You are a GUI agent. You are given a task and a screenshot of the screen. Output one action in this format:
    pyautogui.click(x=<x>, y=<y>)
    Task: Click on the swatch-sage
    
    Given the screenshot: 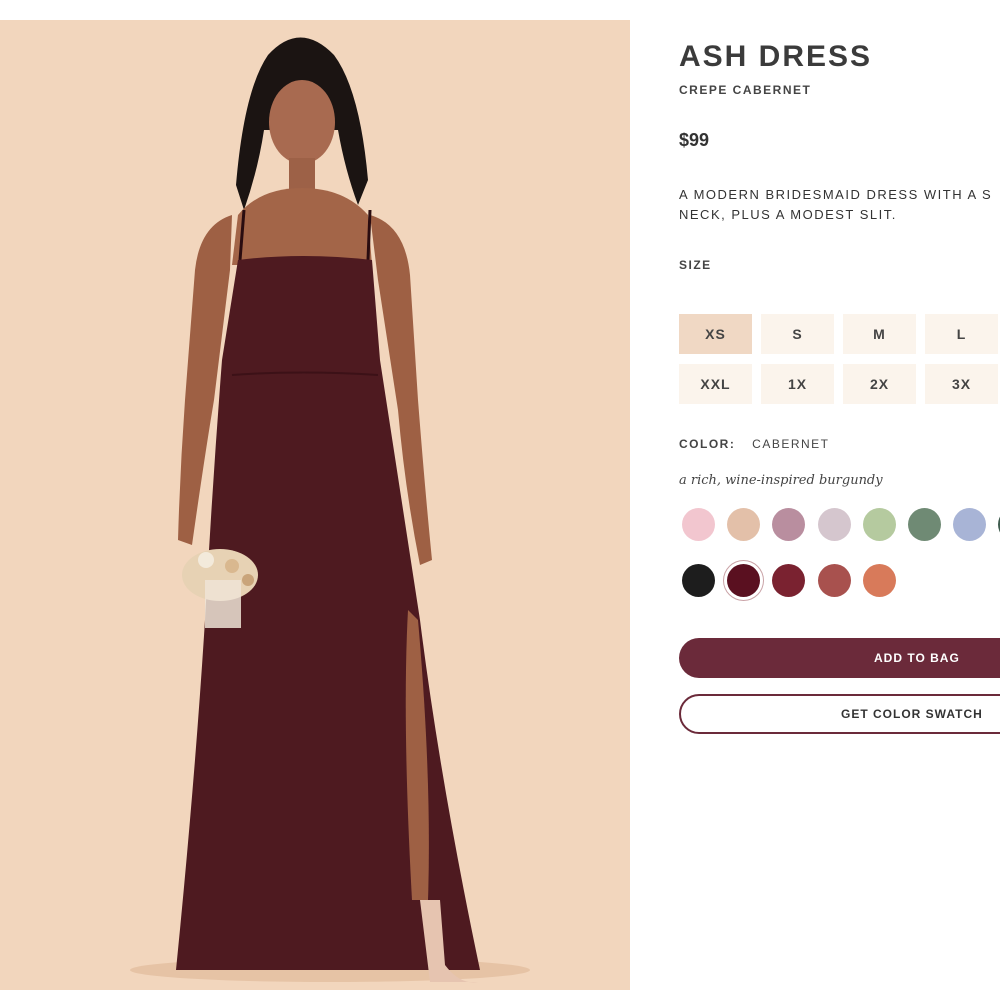 What is the action you would take?
    pyautogui.click(x=879, y=524)
    